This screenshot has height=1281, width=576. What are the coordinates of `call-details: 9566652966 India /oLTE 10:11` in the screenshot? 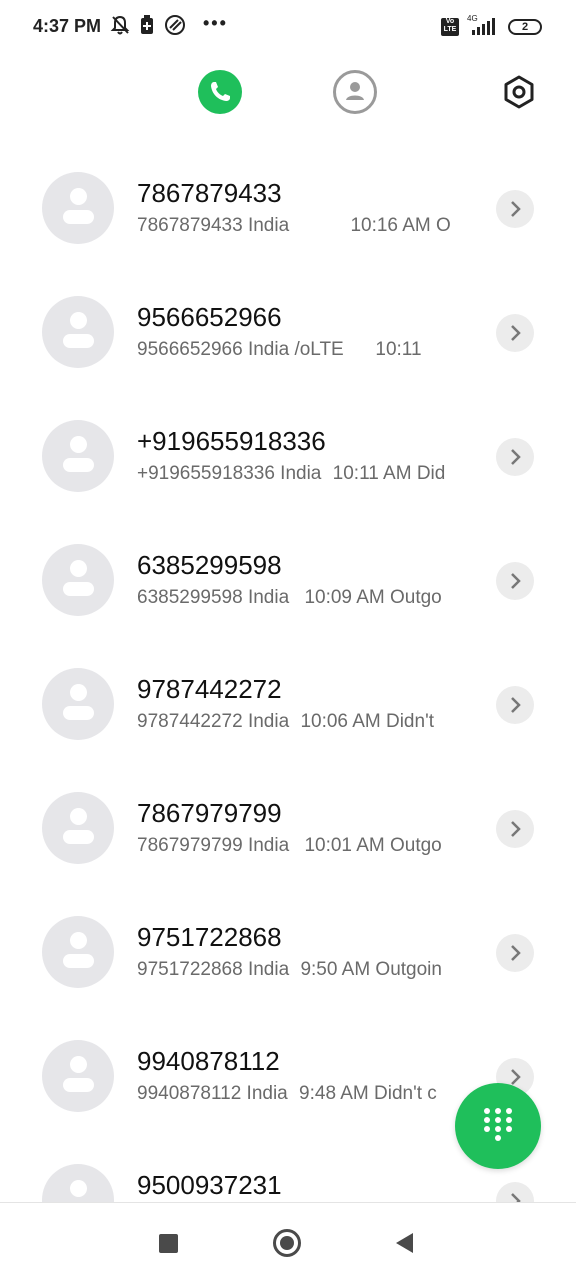 It's located at (303, 350).